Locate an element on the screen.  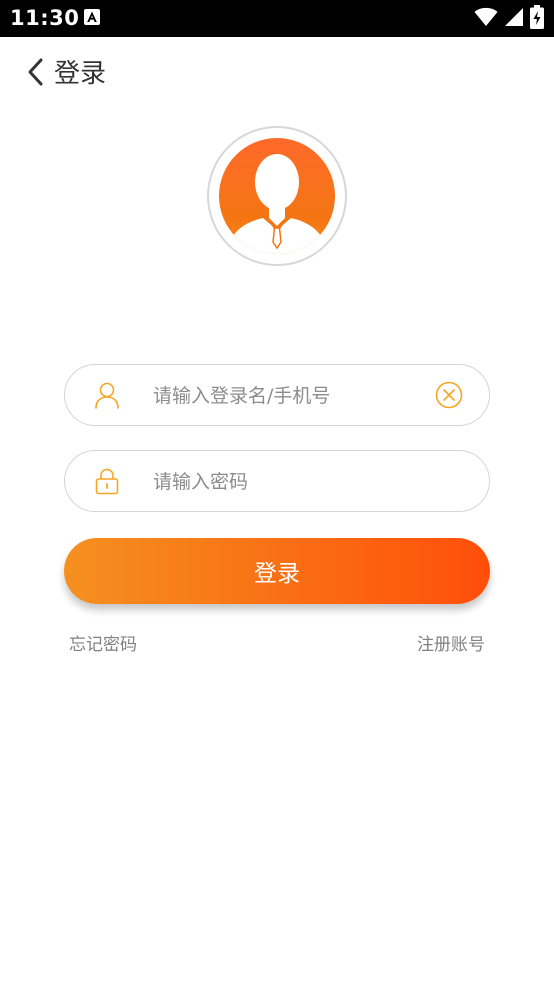
forgot-password-link: 忘记密码 is located at coordinates (103, 642).